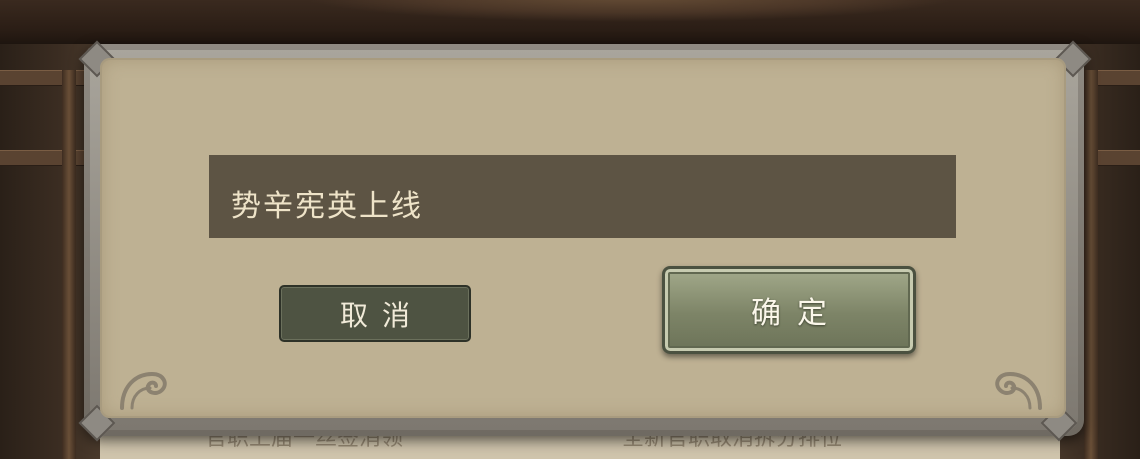  Describe the element at coordinates (69, 264) in the screenshot. I see `background-pillar-left` at that location.